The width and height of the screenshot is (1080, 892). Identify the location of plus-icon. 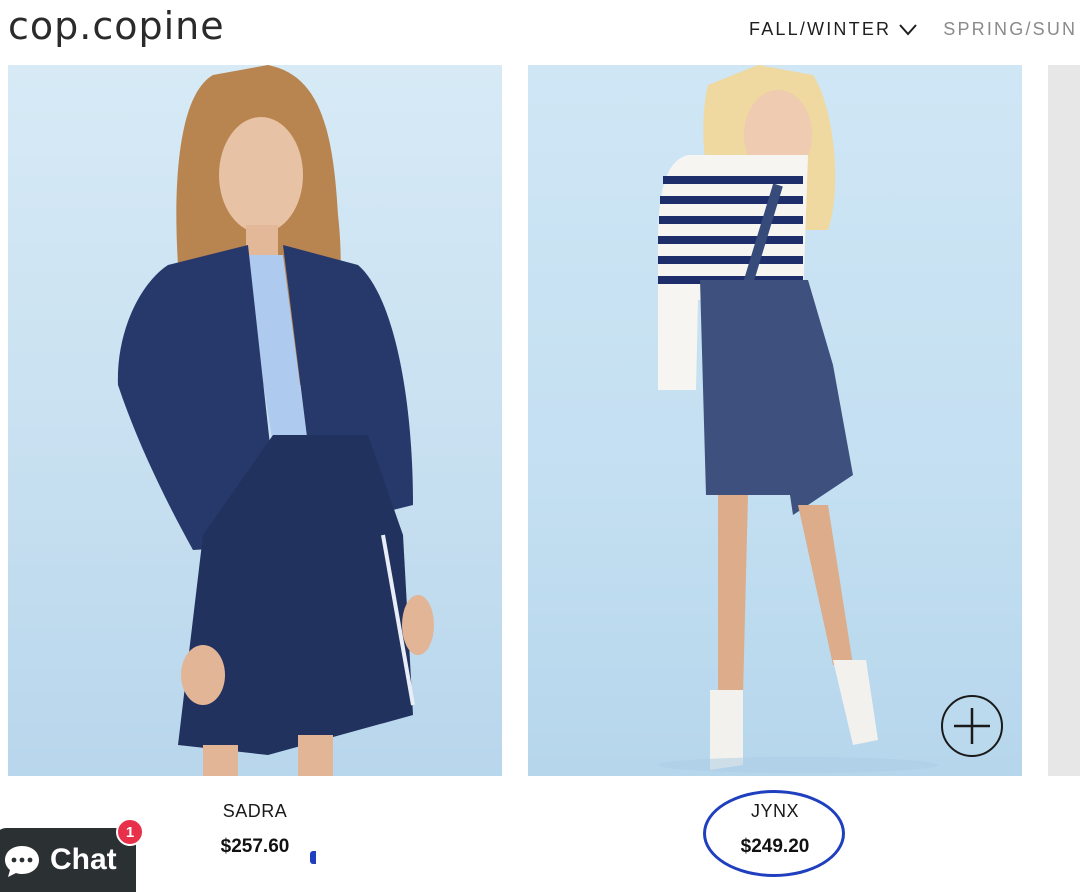
(972, 726).